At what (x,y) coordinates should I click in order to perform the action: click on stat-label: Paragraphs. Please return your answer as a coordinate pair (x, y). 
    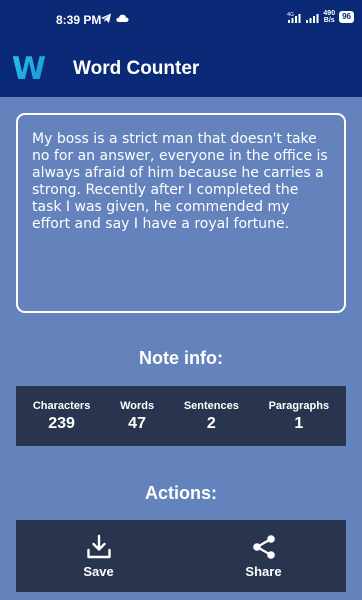
    Looking at the image, I should click on (299, 405).